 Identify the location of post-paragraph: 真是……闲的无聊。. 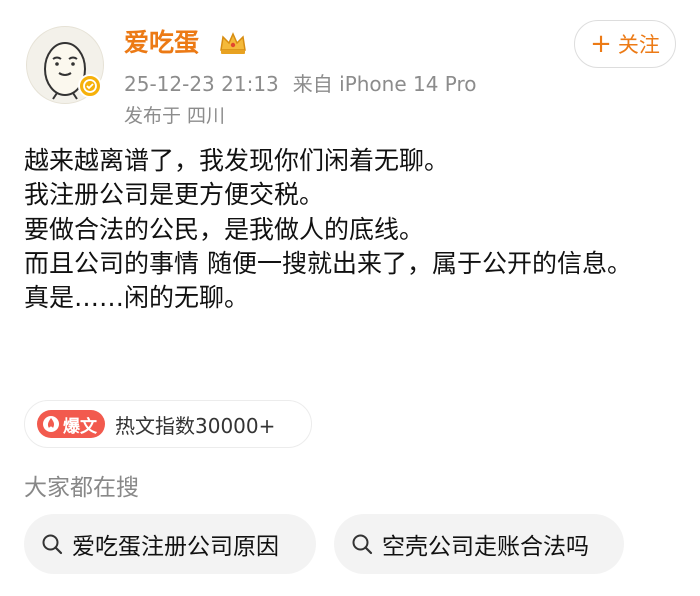
(137, 298).